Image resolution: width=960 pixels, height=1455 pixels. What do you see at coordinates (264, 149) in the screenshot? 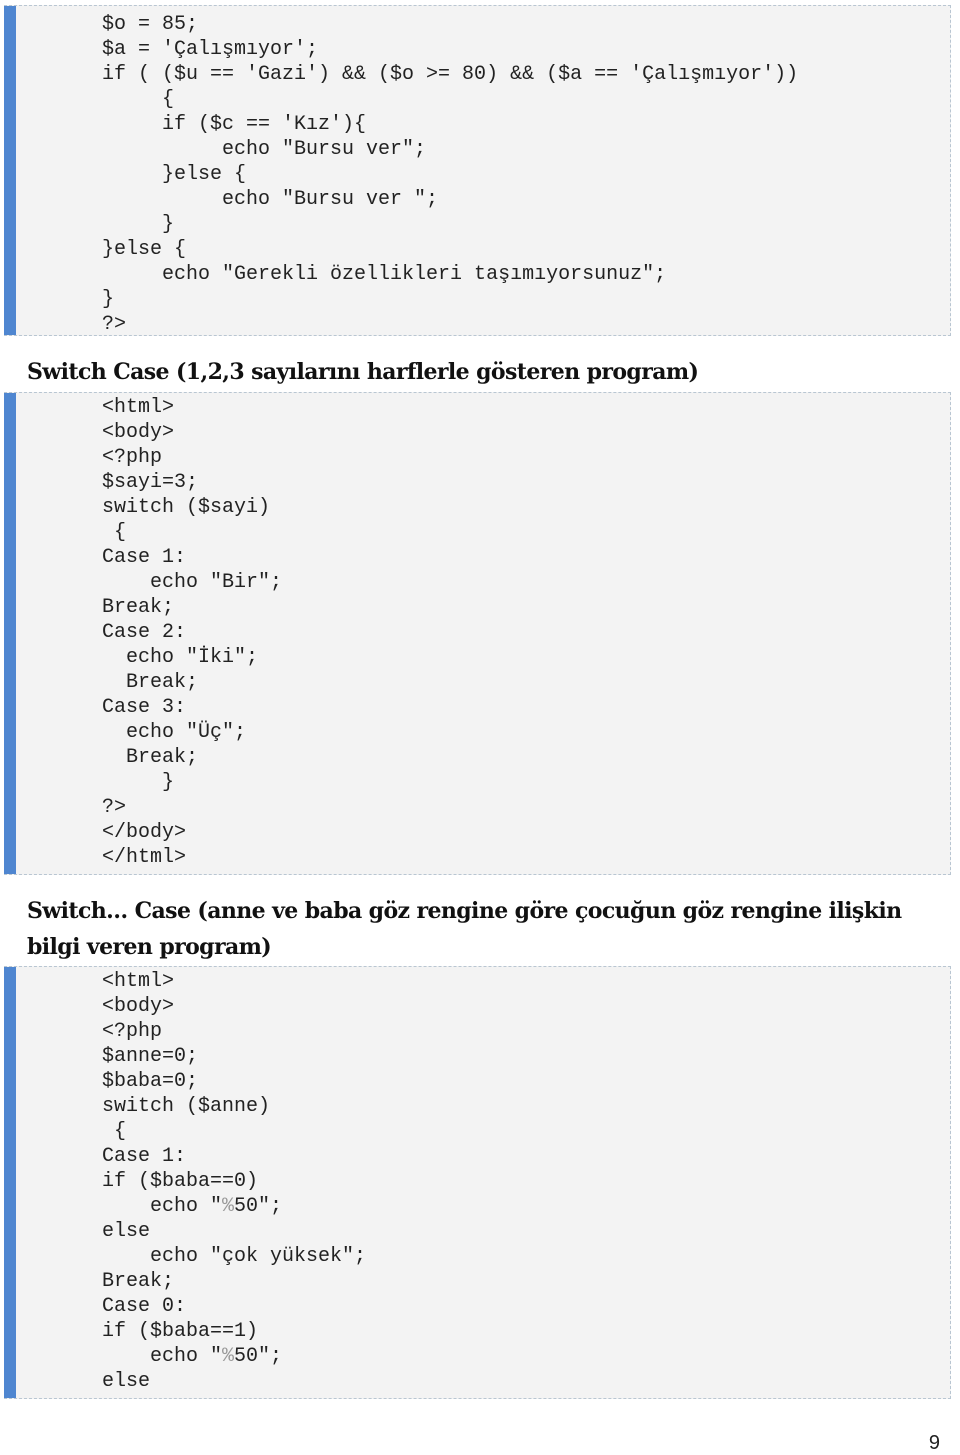
I see `code-line: echo "Bursu ver";` at bounding box center [264, 149].